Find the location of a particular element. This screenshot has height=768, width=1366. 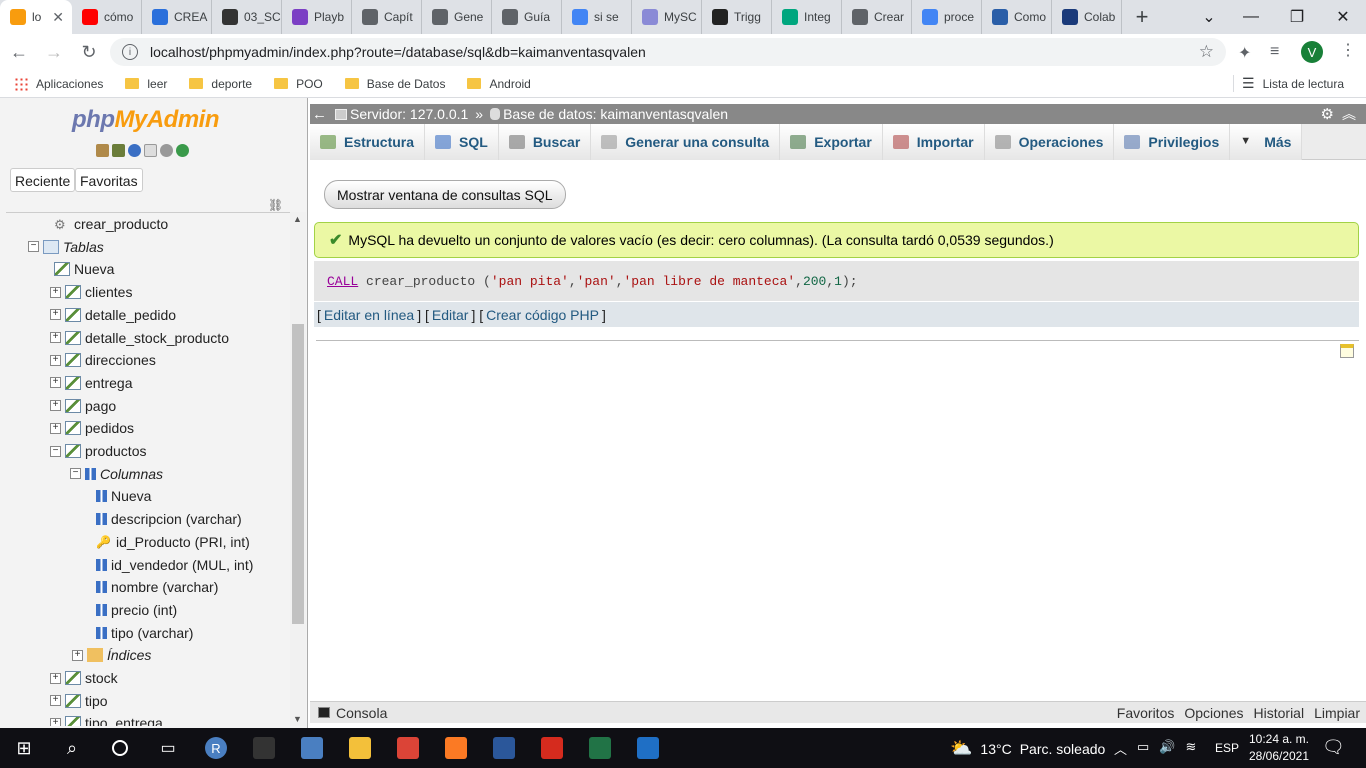

logout-icon is located at coordinates (118, 150).